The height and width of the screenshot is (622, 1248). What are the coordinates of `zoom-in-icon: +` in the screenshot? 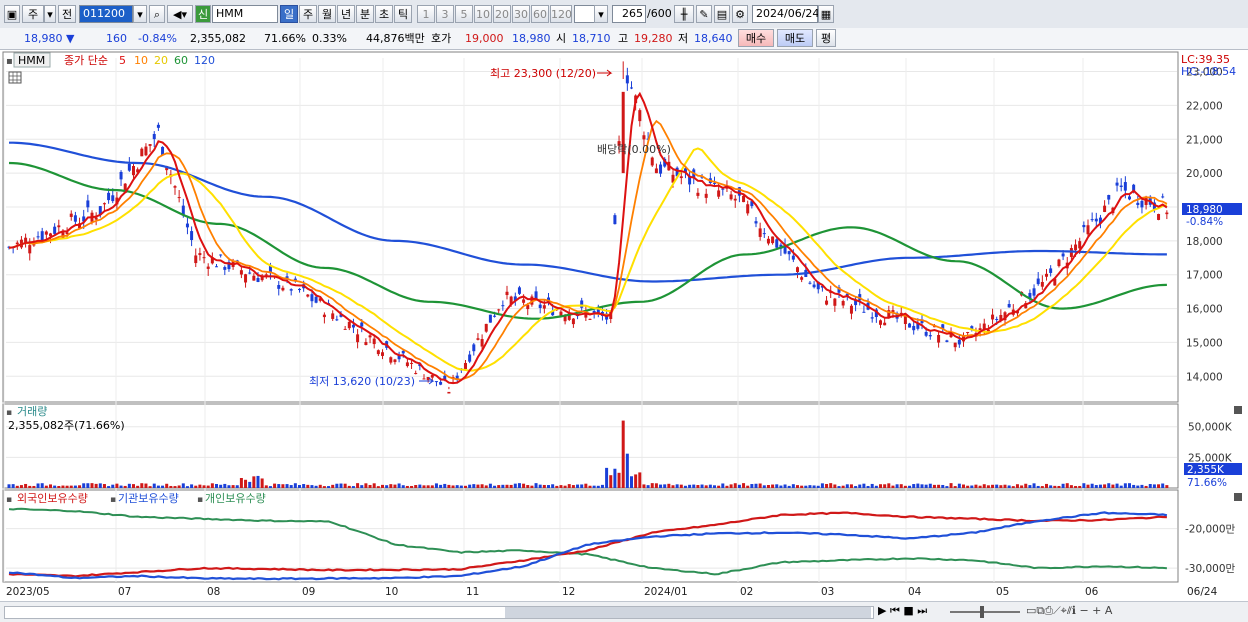 It's located at (1095, 610).